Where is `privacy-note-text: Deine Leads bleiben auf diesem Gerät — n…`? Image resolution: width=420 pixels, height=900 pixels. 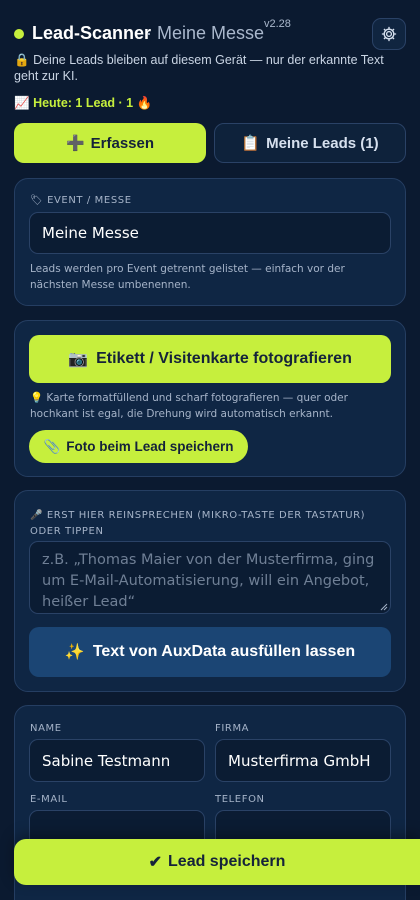
privacy-note-text: Deine Leads bleiben auf diesem Gerät — n… is located at coordinates (199, 68).